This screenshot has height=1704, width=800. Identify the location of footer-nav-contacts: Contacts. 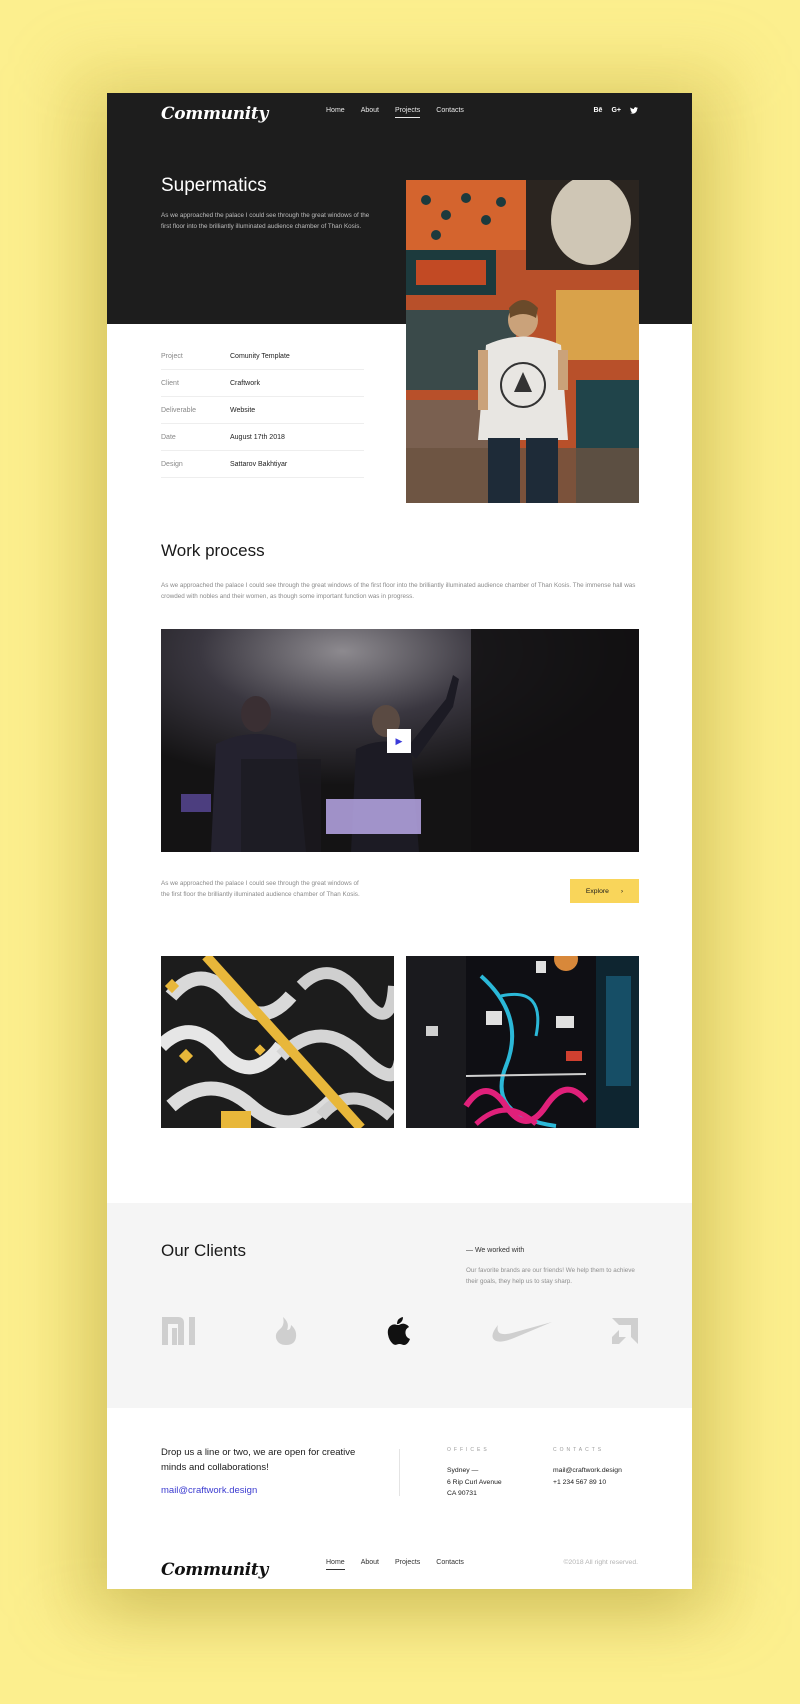
(450, 1564).